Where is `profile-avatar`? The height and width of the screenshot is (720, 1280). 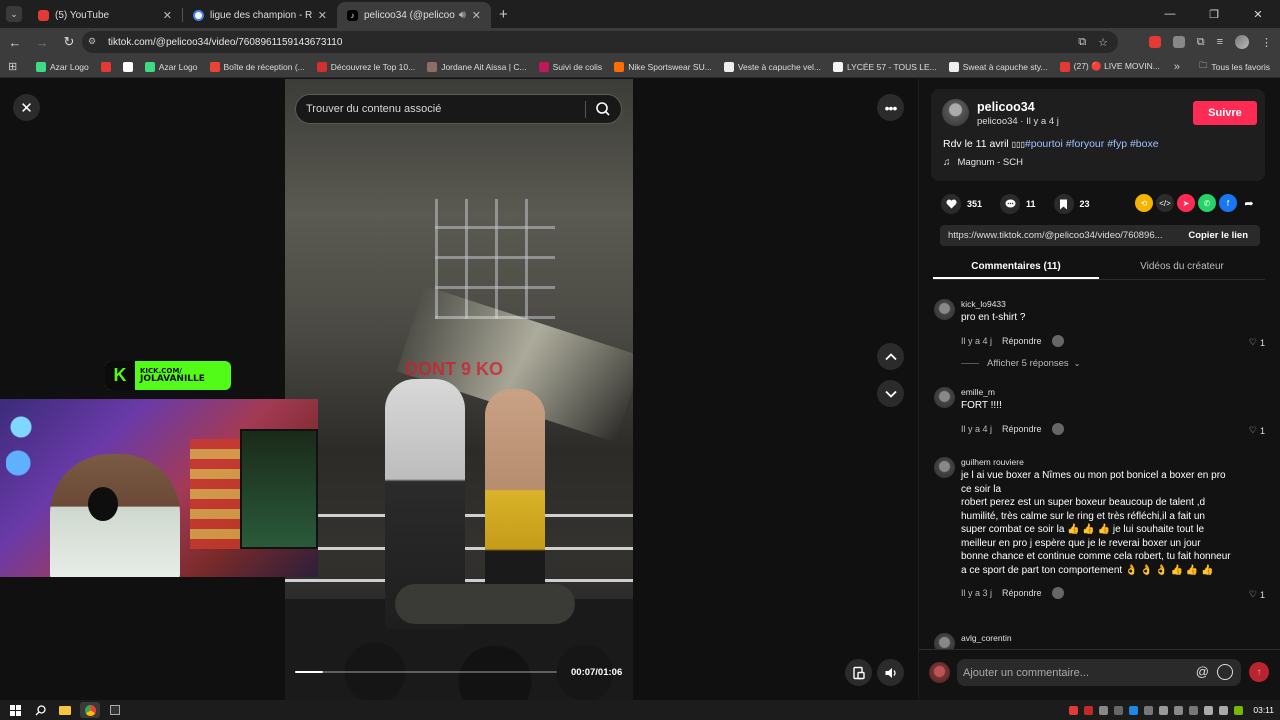
profile-avatar is located at coordinates (1242, 42).